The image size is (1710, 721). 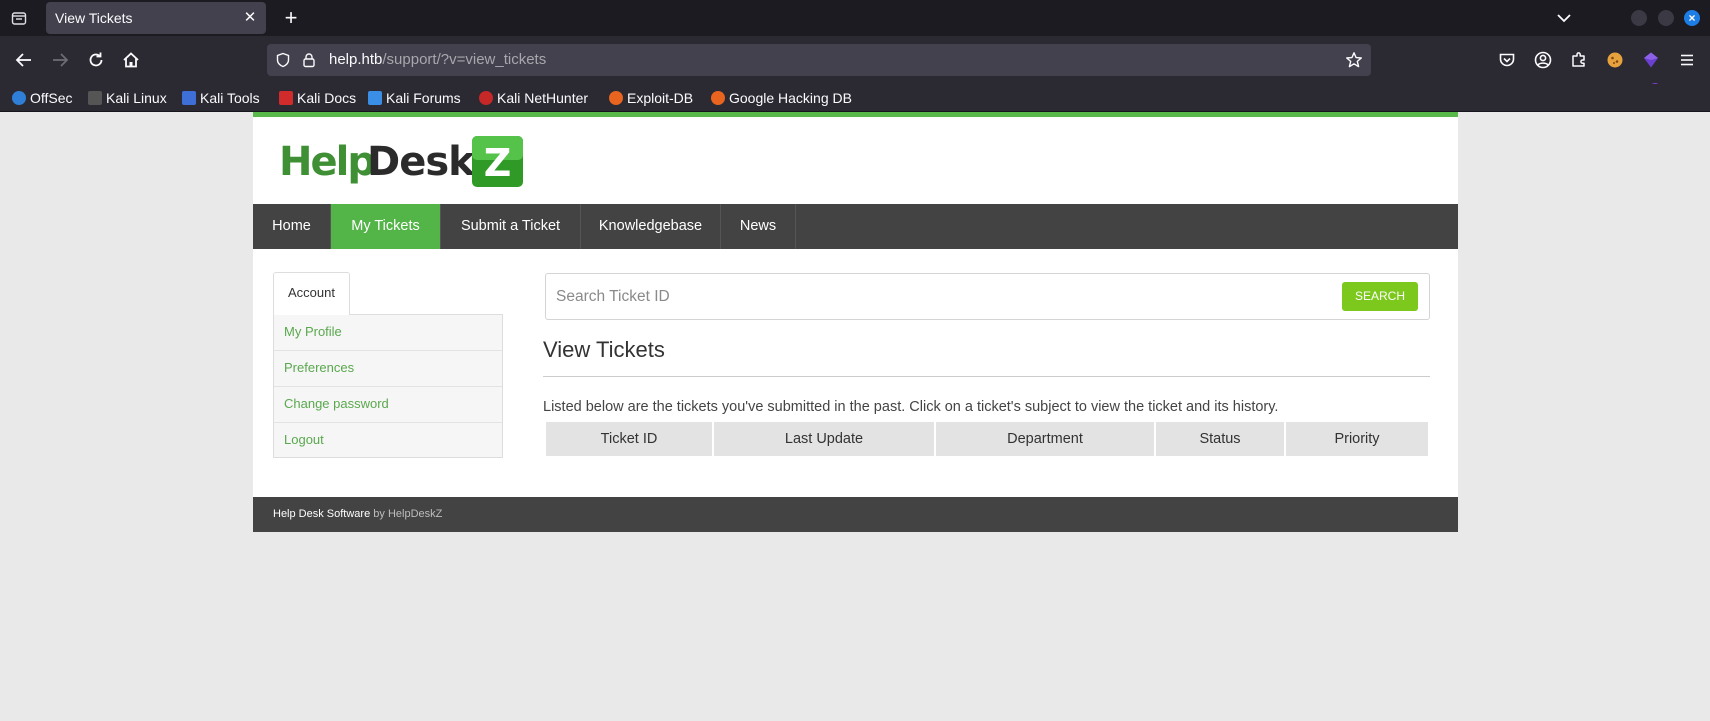 What do you see at coordinates (356, 59) in the screenshot?
I see `url-host: help.htb` at bounding box center [356, 59].